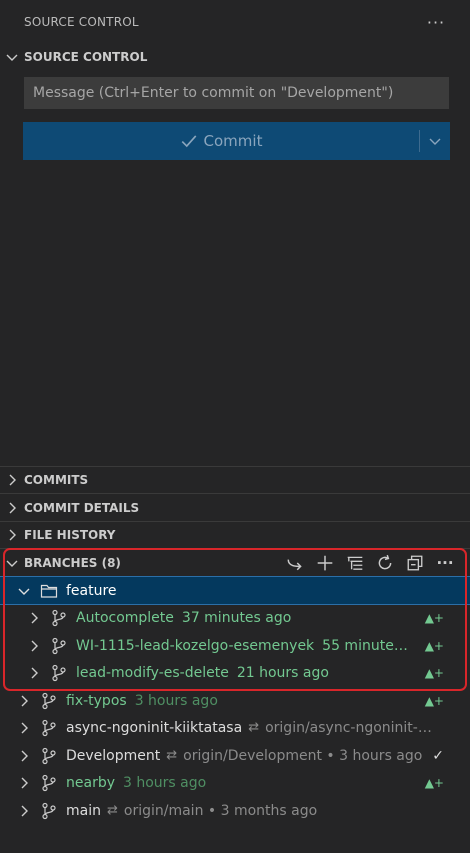 The width and height of the screenshot is (470, 853). What do you see at coordinates (235, 535) in the screenshot?
I see `file-history-section-header: FILE HISTORY` at bounding box center [235, 535].